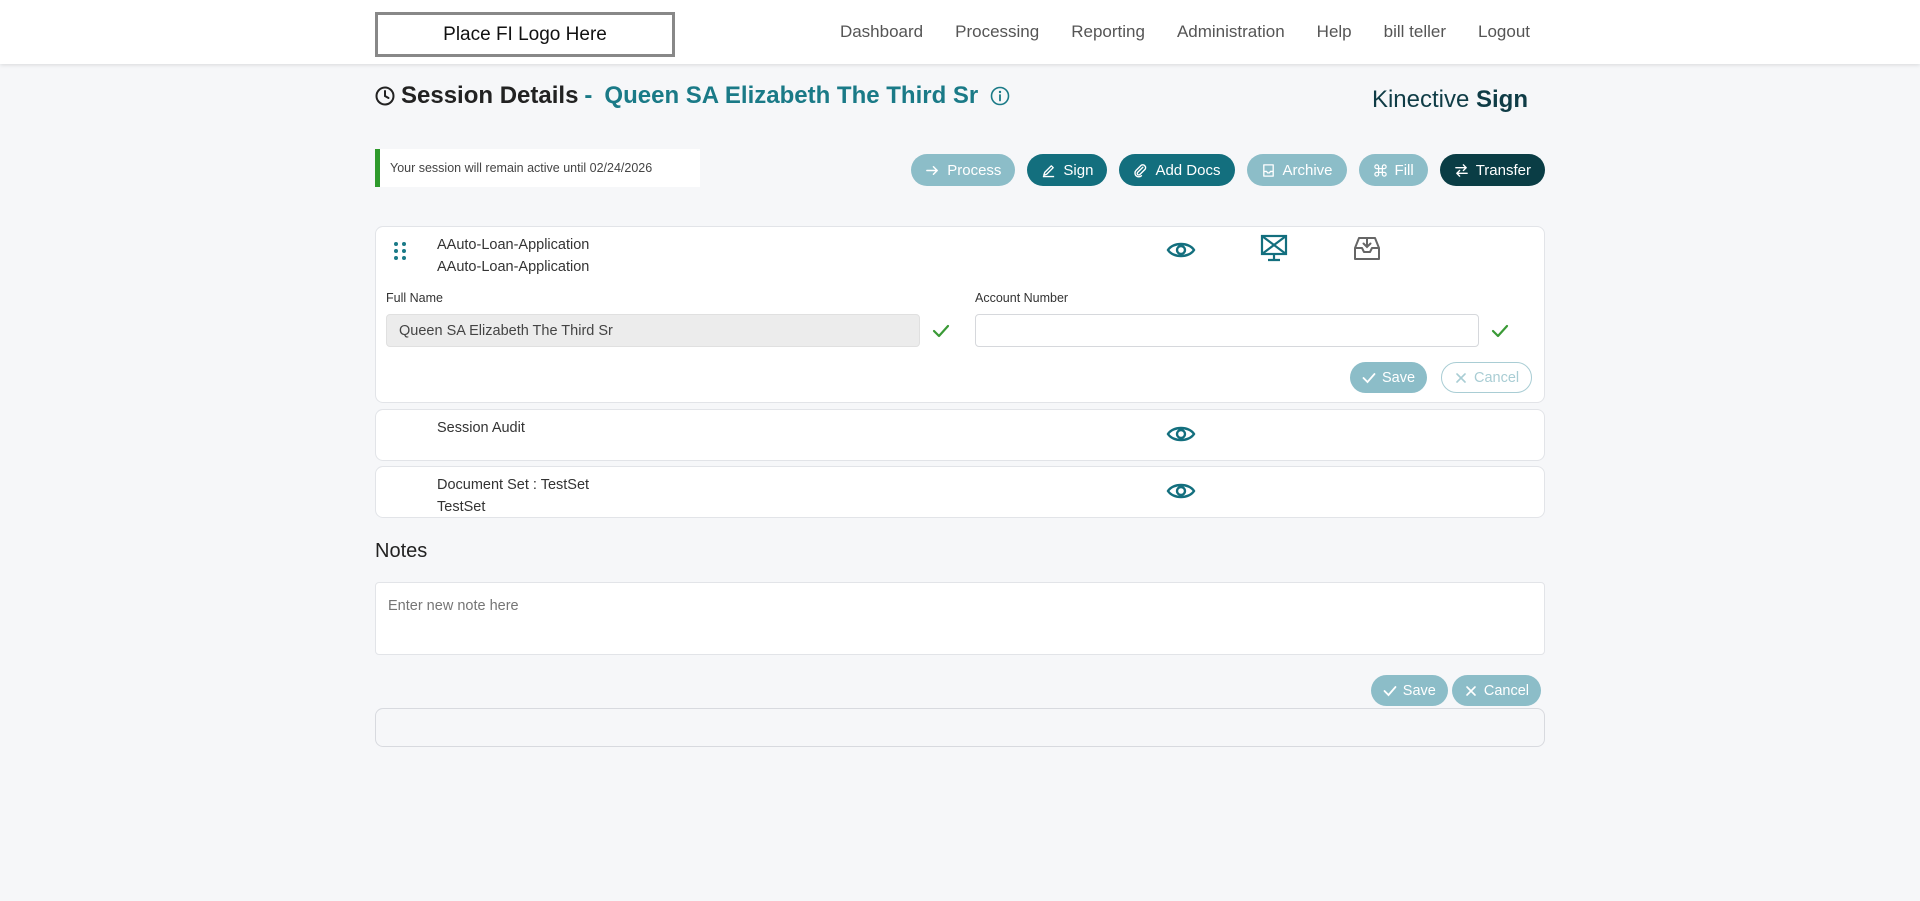 The image size is (1920, 901). I want to click on add-docs-button: Add Docs, so click(1177, 170).